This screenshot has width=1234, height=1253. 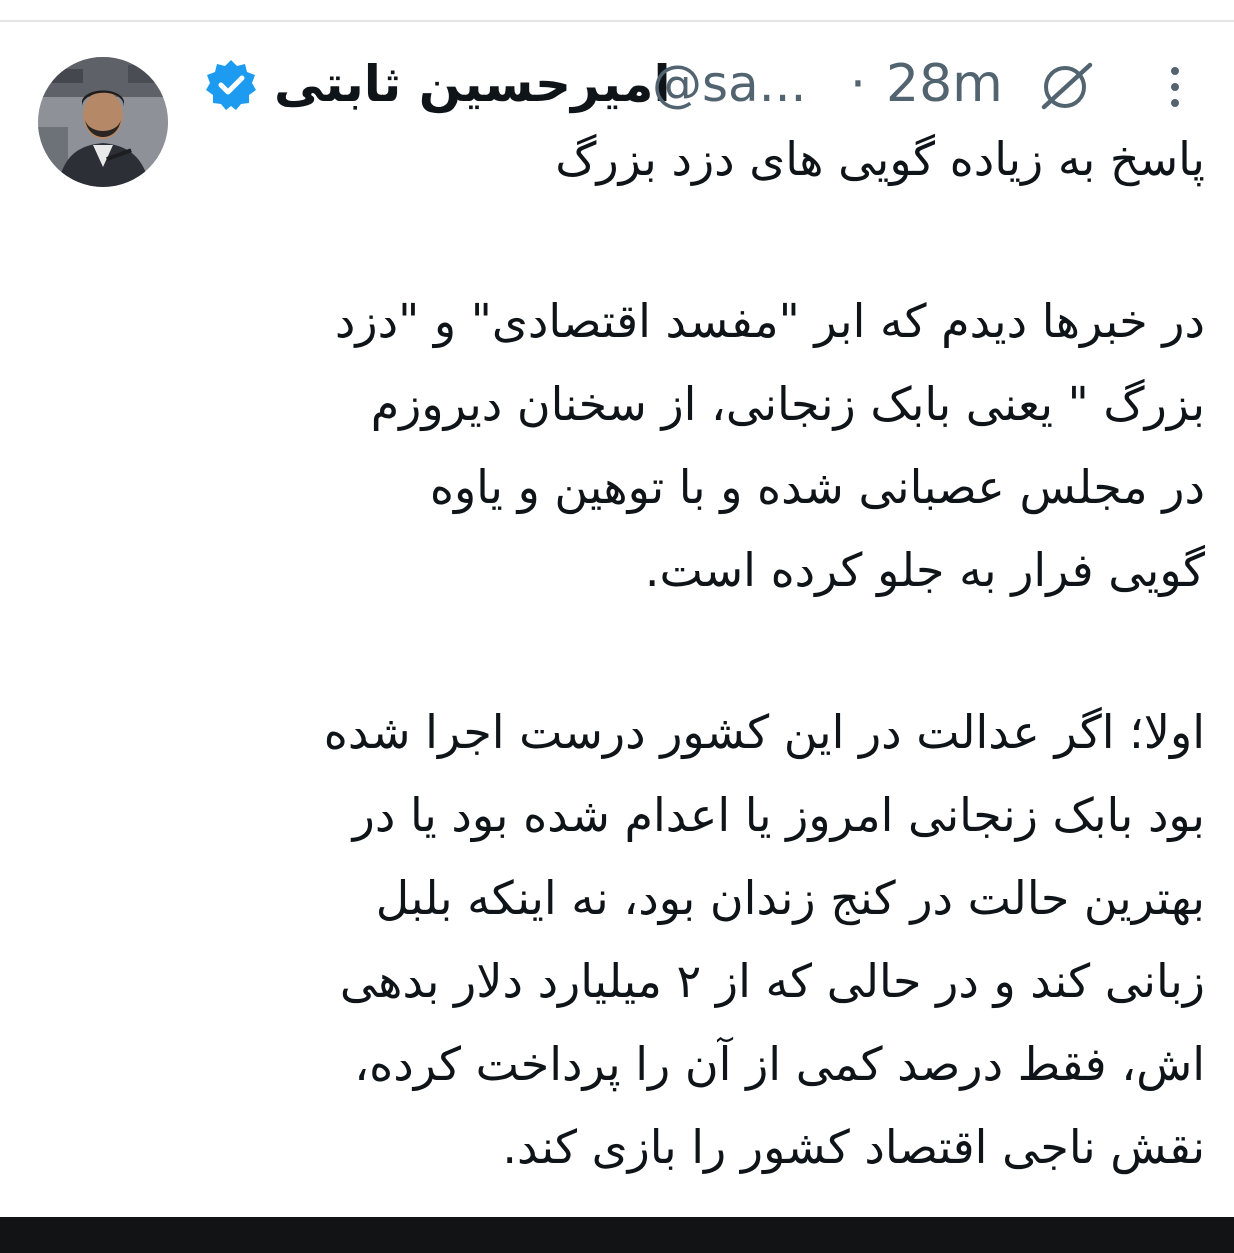 I want to click on tweet-line: نقش ناجی اقتصاد کشور را بازی کند., so click(x=853, y=1147).